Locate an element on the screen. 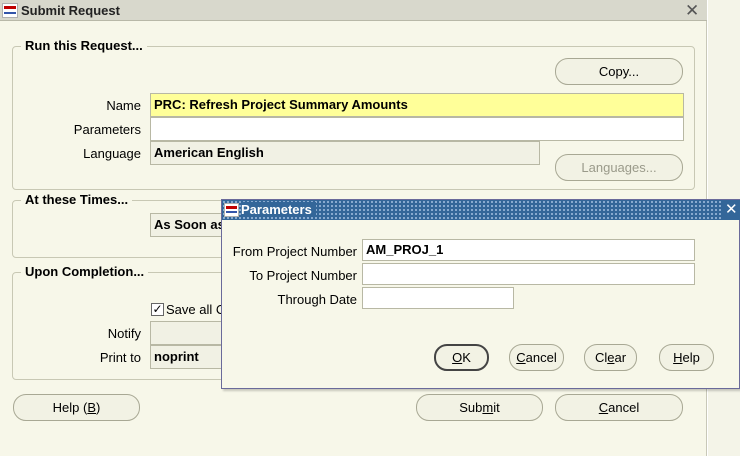 Image resolution: width=740 pixels, height=456 pixels. notify-field is located at coordinates (190, 333).